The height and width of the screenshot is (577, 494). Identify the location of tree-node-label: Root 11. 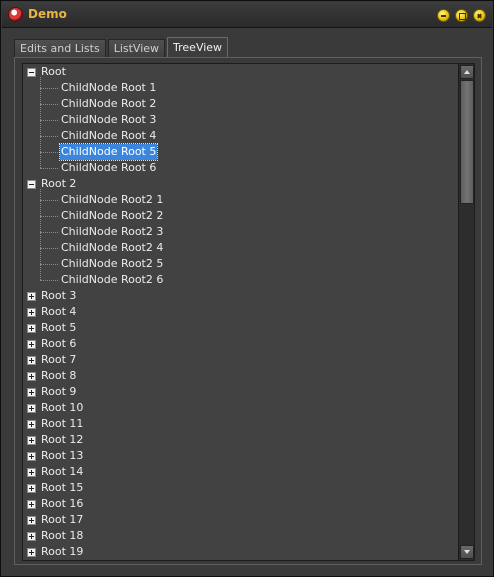
(62, 424).